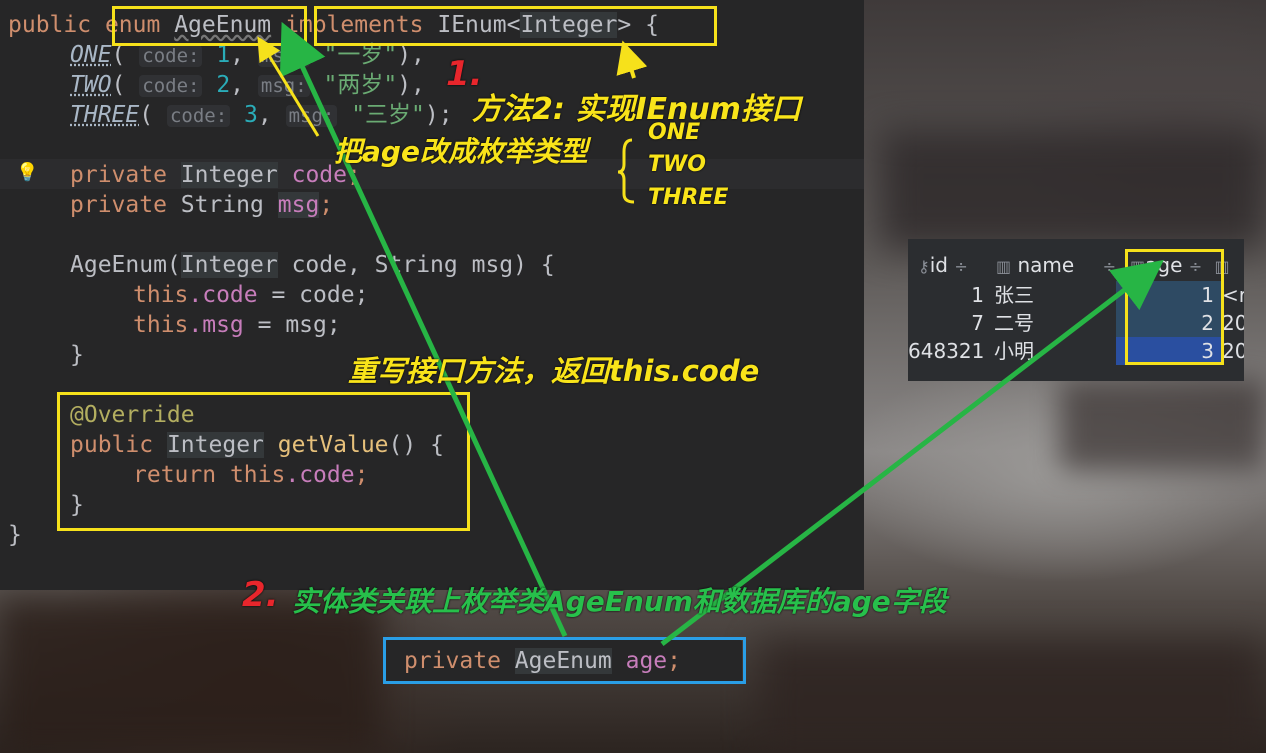 The width and height of the screenshot is (1266, 753). I want to click on arrow-age-to-enum, so click(288, 86).